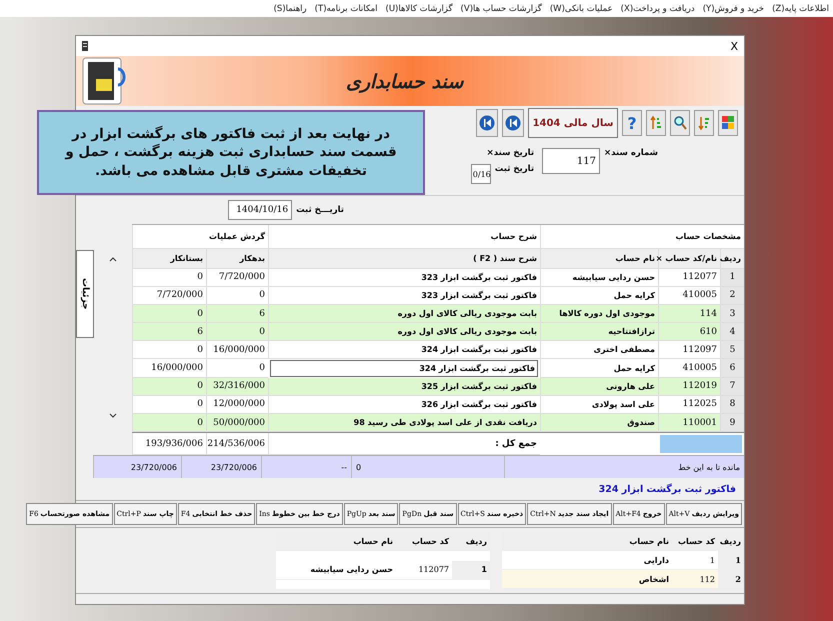 The height and width of the screenshot is (621, 833). I want to click on menu-item: راهنما(S), so click(290, 9).